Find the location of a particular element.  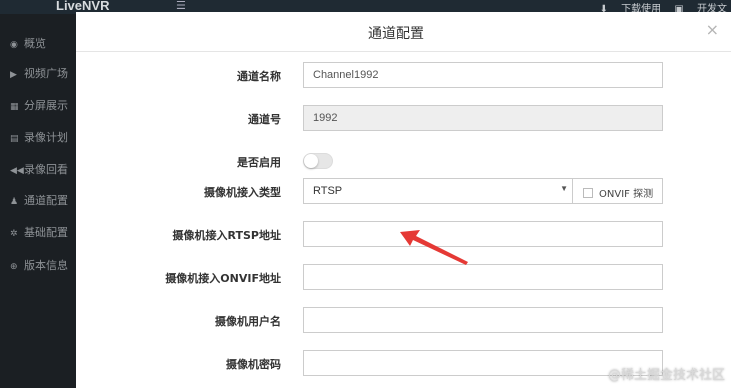

username-row: 摄像机用户名 is located at coordinates (403, 320).